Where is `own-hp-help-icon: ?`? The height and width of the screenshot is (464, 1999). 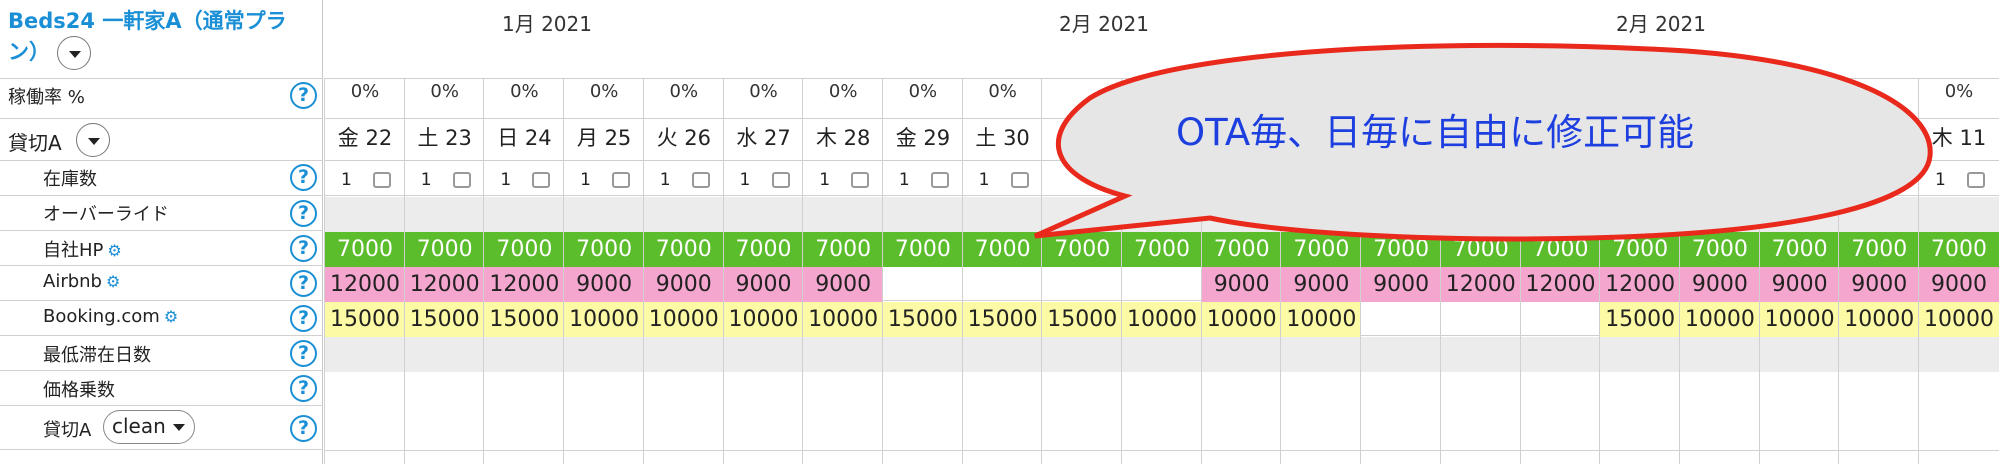
own-hp-help-icon: ? is located at coordinates (303, 248).